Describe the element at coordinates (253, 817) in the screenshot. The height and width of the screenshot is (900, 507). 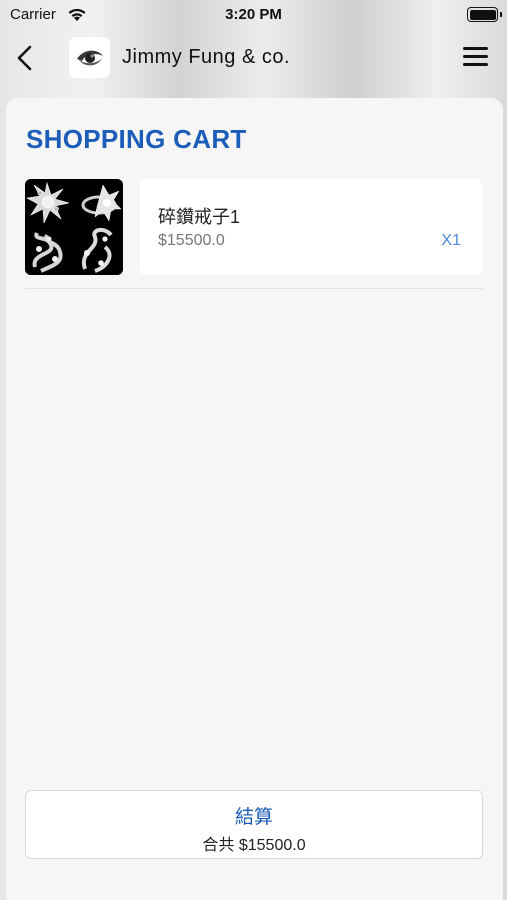
I see `checkout-label: 結算` at that location.